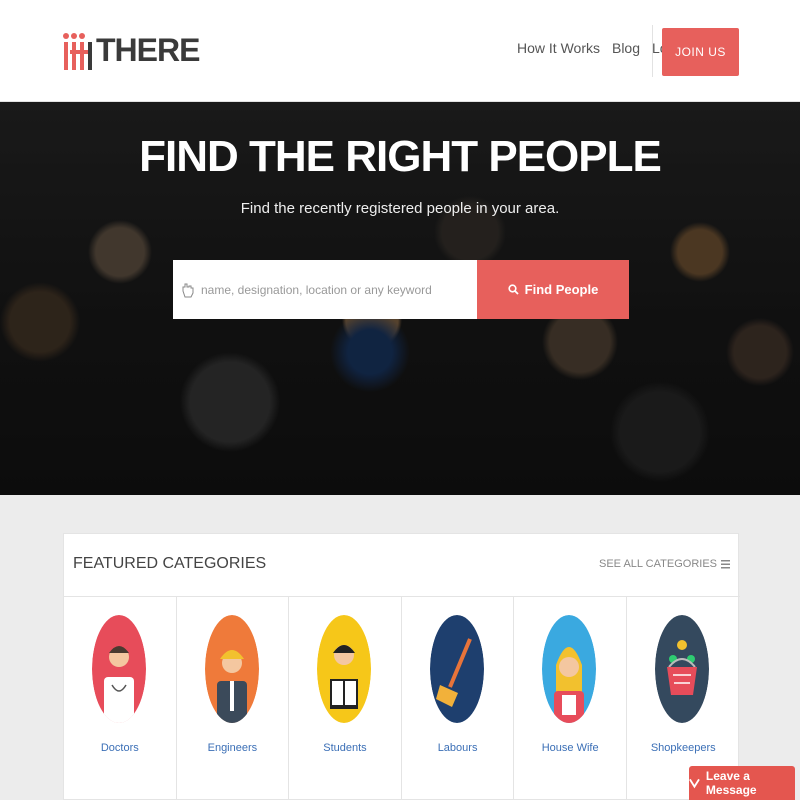 Image resolution: width=800 pixels, height=800 pixels. I want to click on find-people-label: Find People, so click(561, 289).